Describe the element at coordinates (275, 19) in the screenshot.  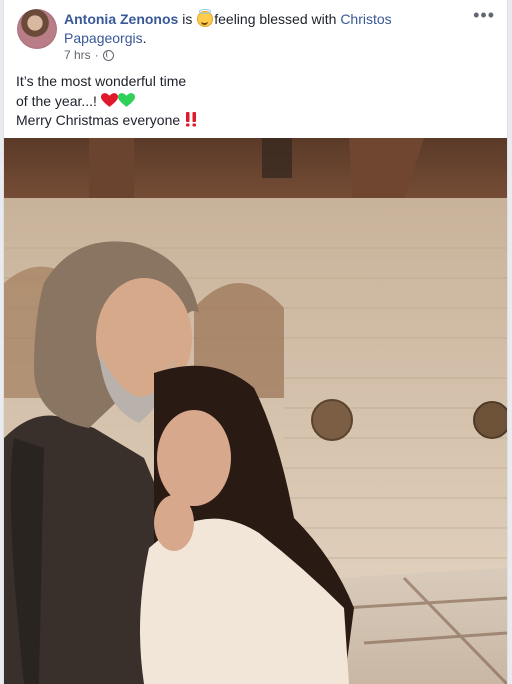
I see `feeling-text: feeling blessed with` at that location.